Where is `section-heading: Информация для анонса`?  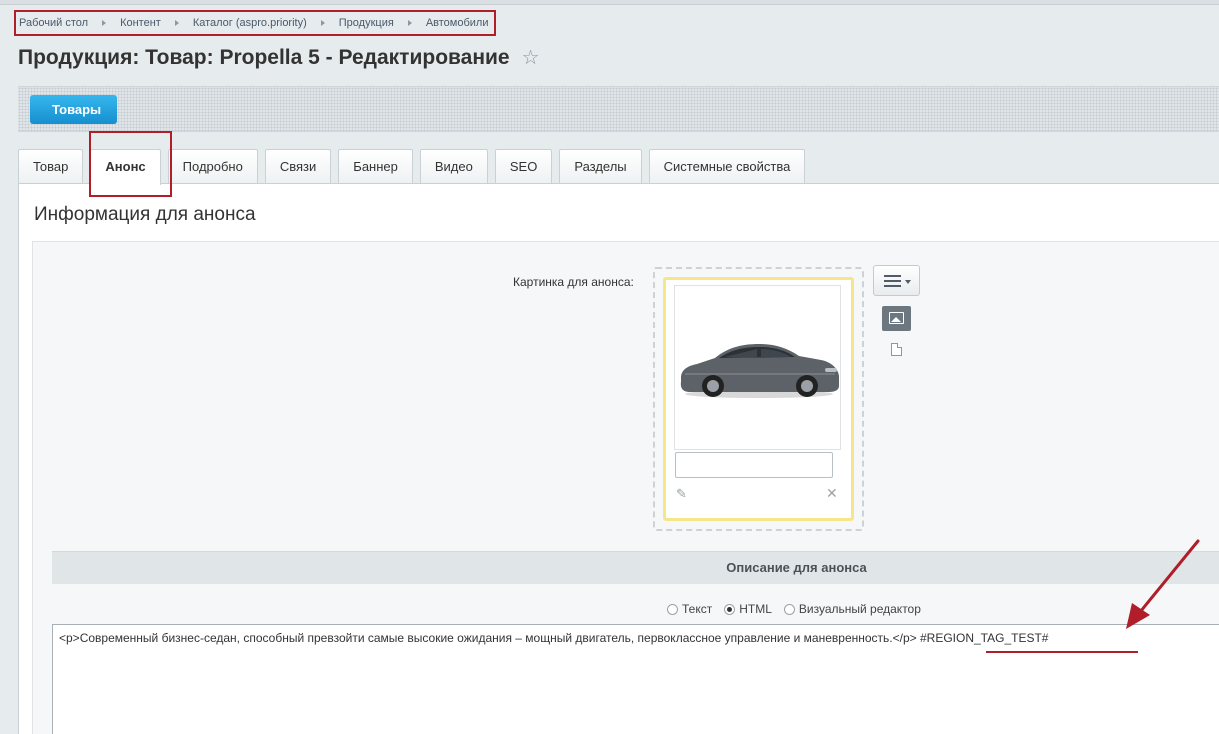 section-heading: Информация для анонса is located at coordinates (145, 214).